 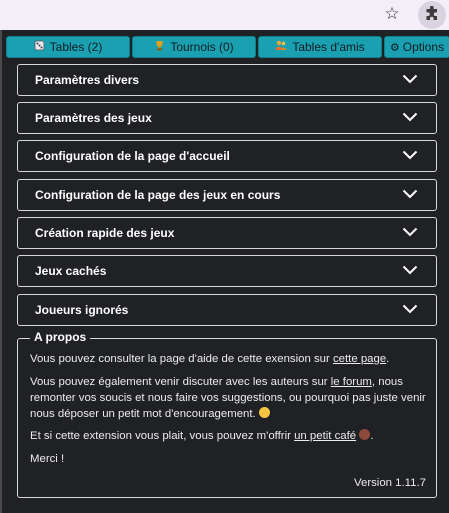 I want to click on tab-tables-amis-label: Tables d'amis, so click(x=328, y=47).